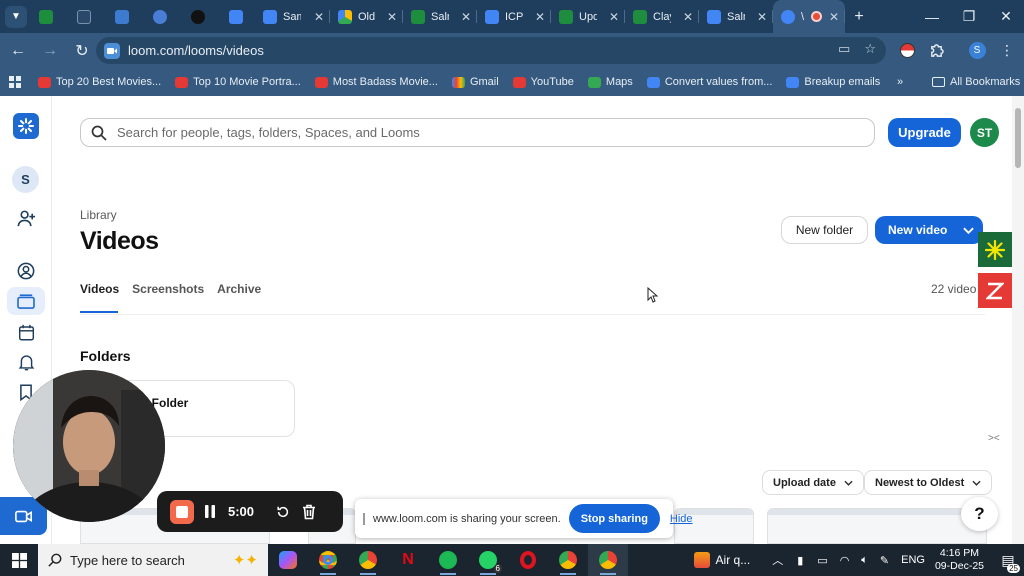 The height and width of the screenshot is (576, 1024). Describe the element at coordinates (824, 230) in the screenshot. I see `new-folder-button: New folder` at that location.